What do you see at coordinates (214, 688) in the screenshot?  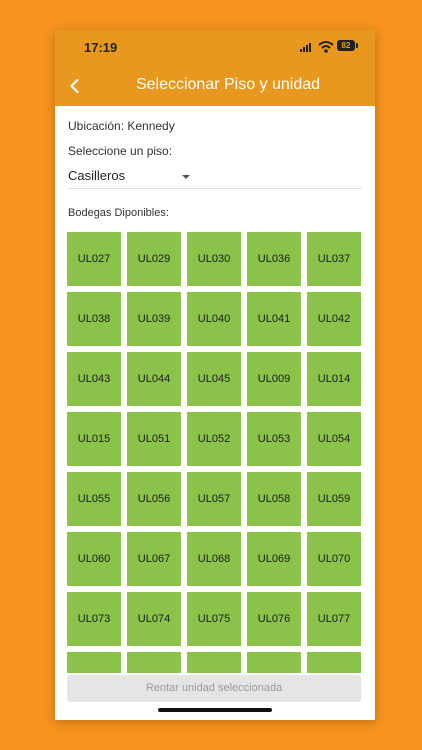 I see `rent-unit-button: Rentar unidad seleccionada` at bounding box center [214, 688].